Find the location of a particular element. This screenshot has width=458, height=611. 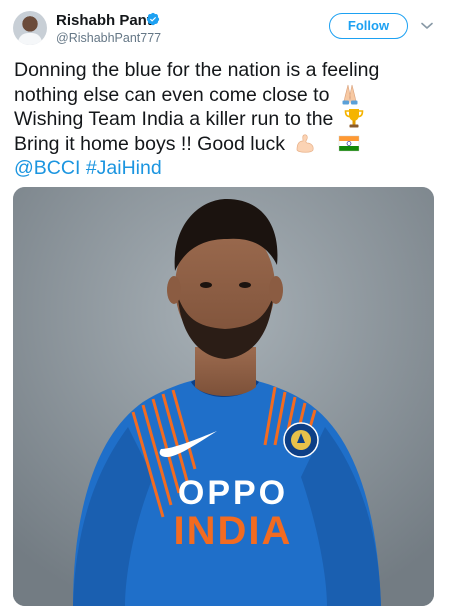

avatar-shirt is located at coordinates (30, 39).